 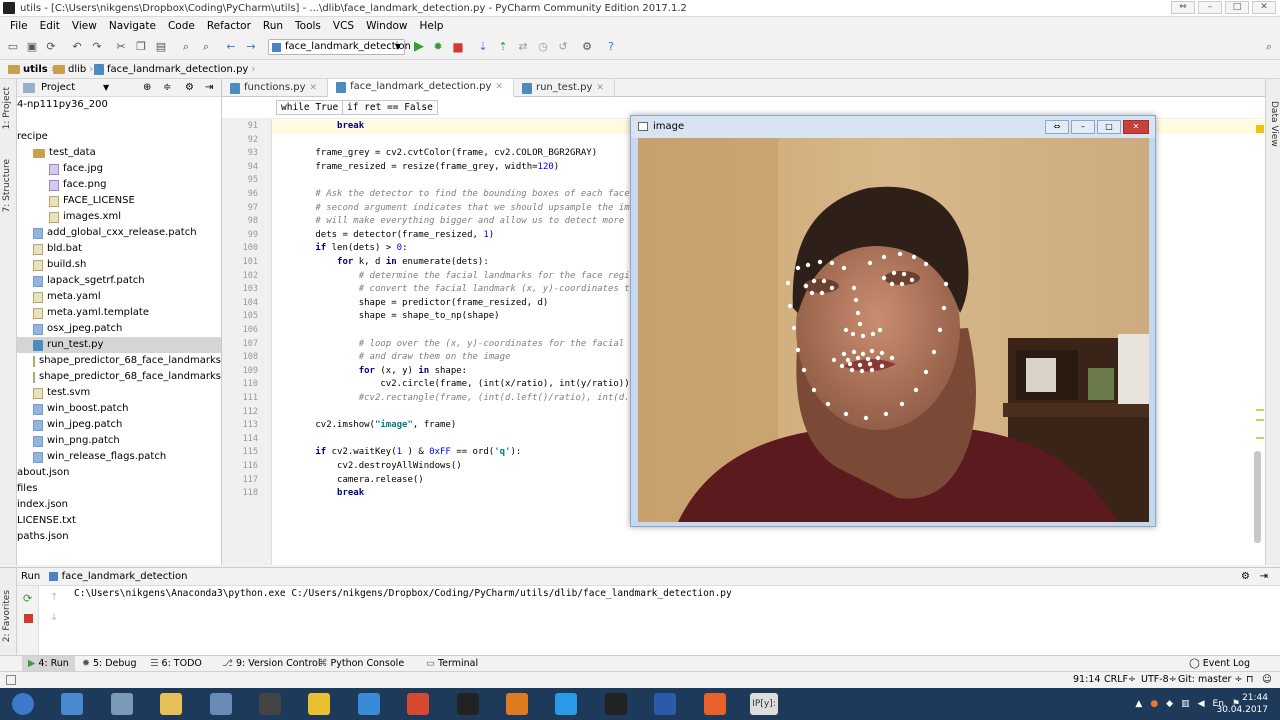 I want to click on run-config-select: face_landmark_detection ▼, so click(x=339, y=47).